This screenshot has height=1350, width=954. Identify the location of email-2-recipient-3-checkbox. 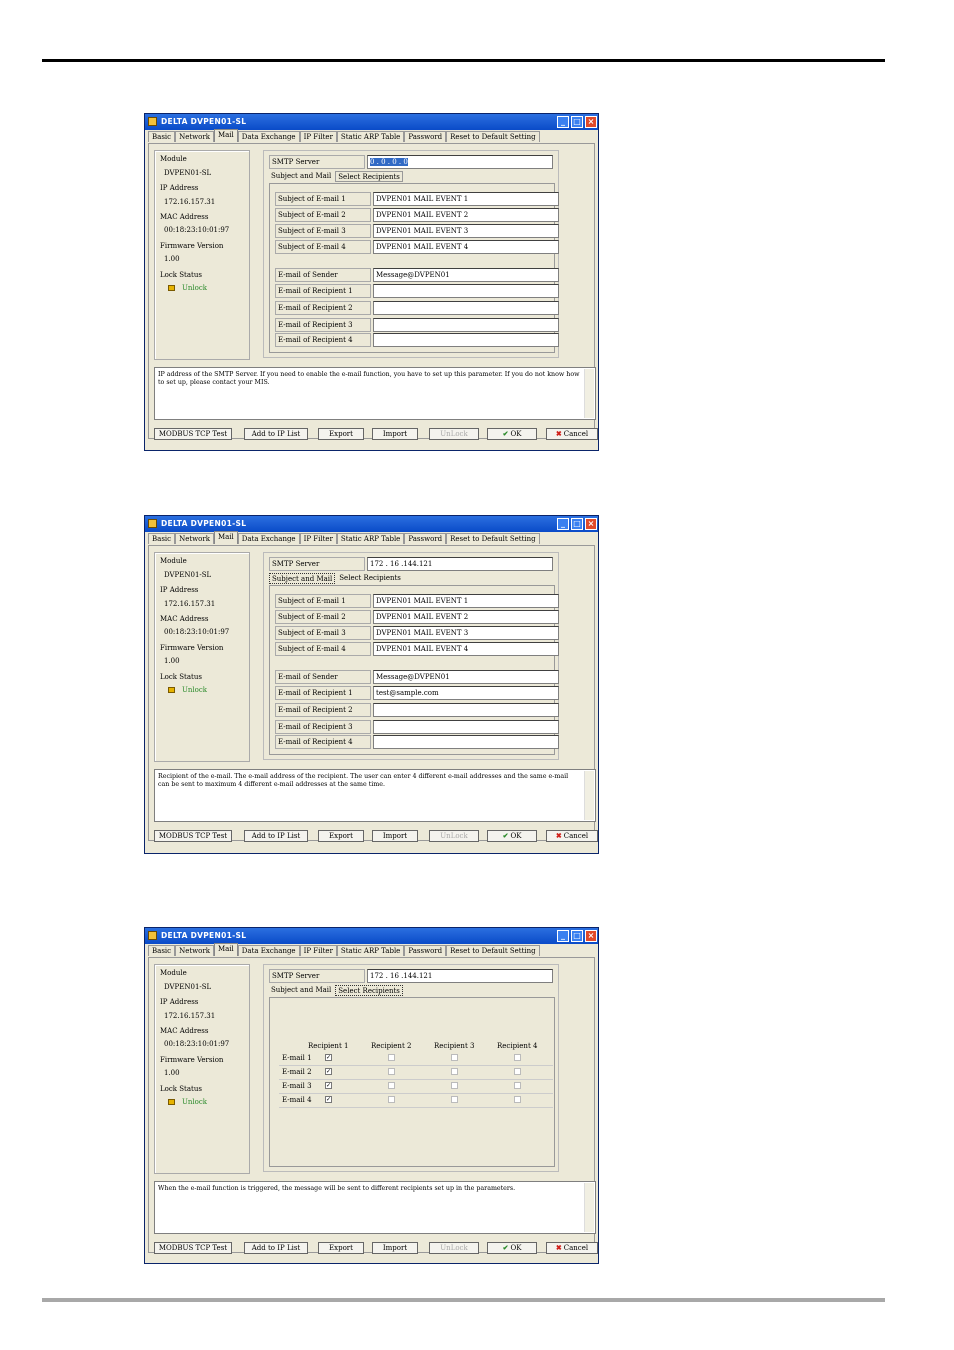
(454, 1071).